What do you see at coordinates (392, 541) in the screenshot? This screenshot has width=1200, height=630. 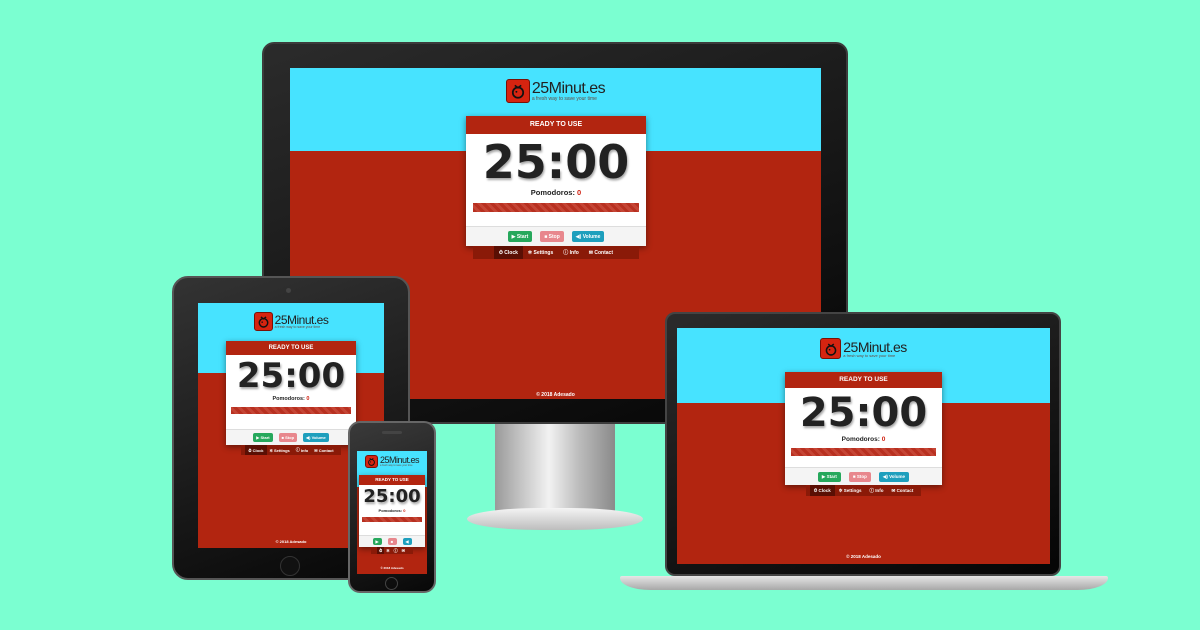 I see `stop-button: ■` at bounding box center [392, 541].